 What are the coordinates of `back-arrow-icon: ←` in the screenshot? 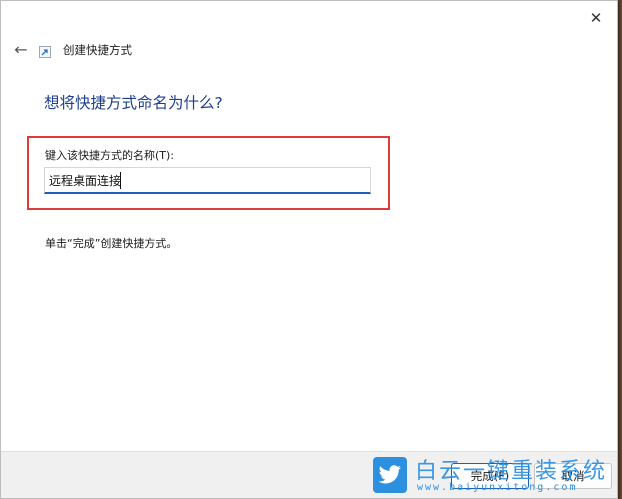 It's located at (21, 49).